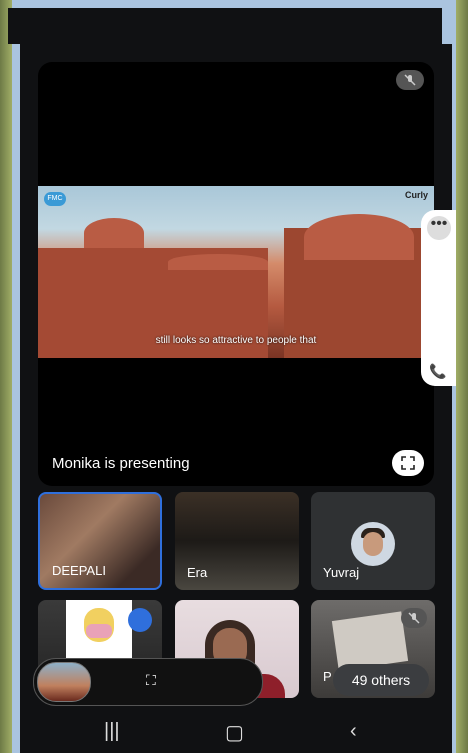  Describe the element at coordinates (327, 676) in the screenshot. I see `participant-name: P` at that location.